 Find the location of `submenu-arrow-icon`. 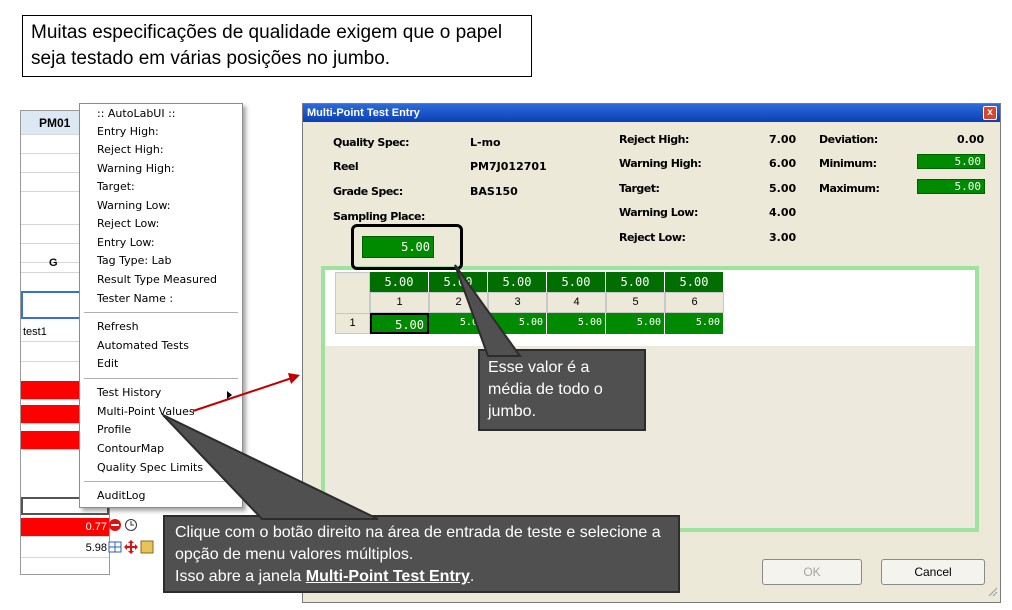

submenu-arrow-icon is located at coordinates (230, 395).